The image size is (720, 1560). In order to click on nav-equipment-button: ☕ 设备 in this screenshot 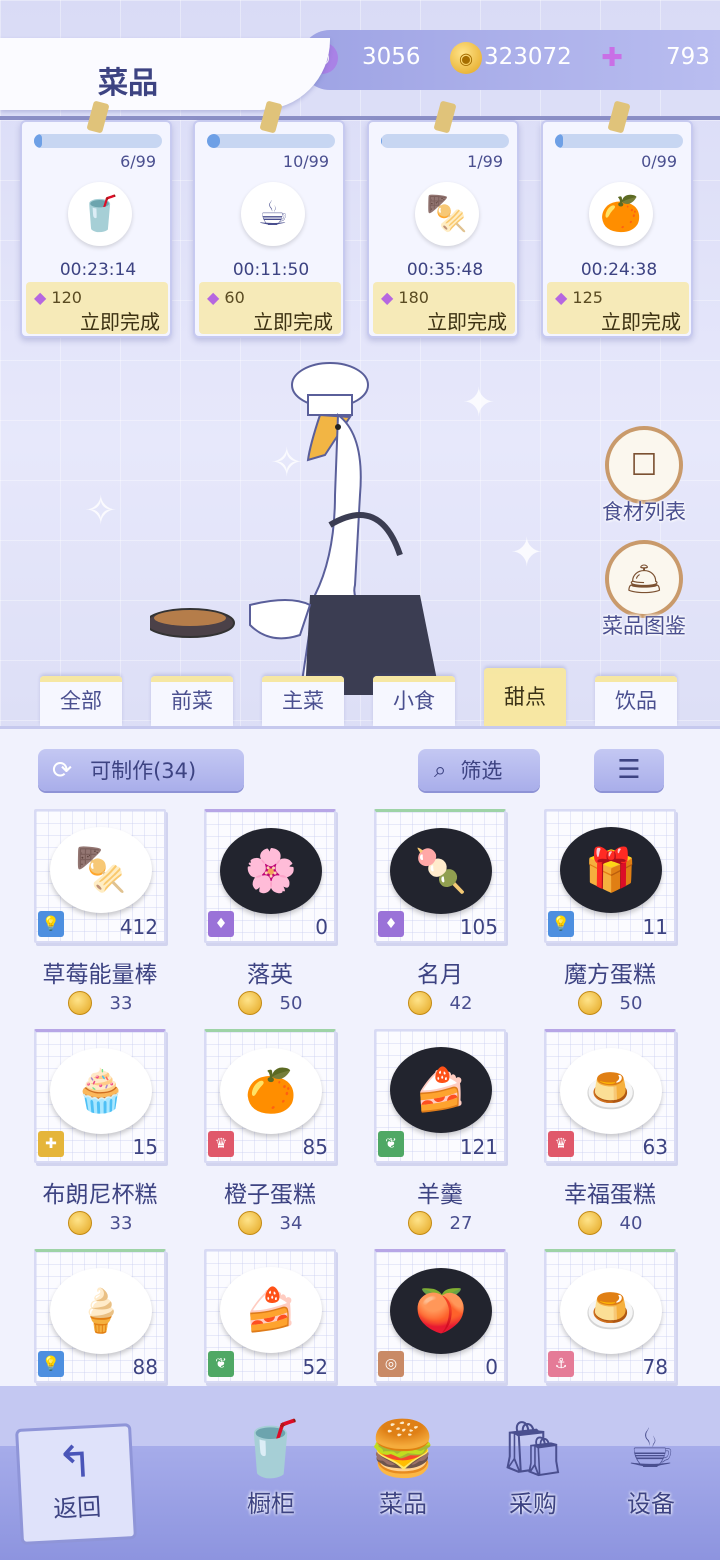, I will do `click(651, 1465)`.